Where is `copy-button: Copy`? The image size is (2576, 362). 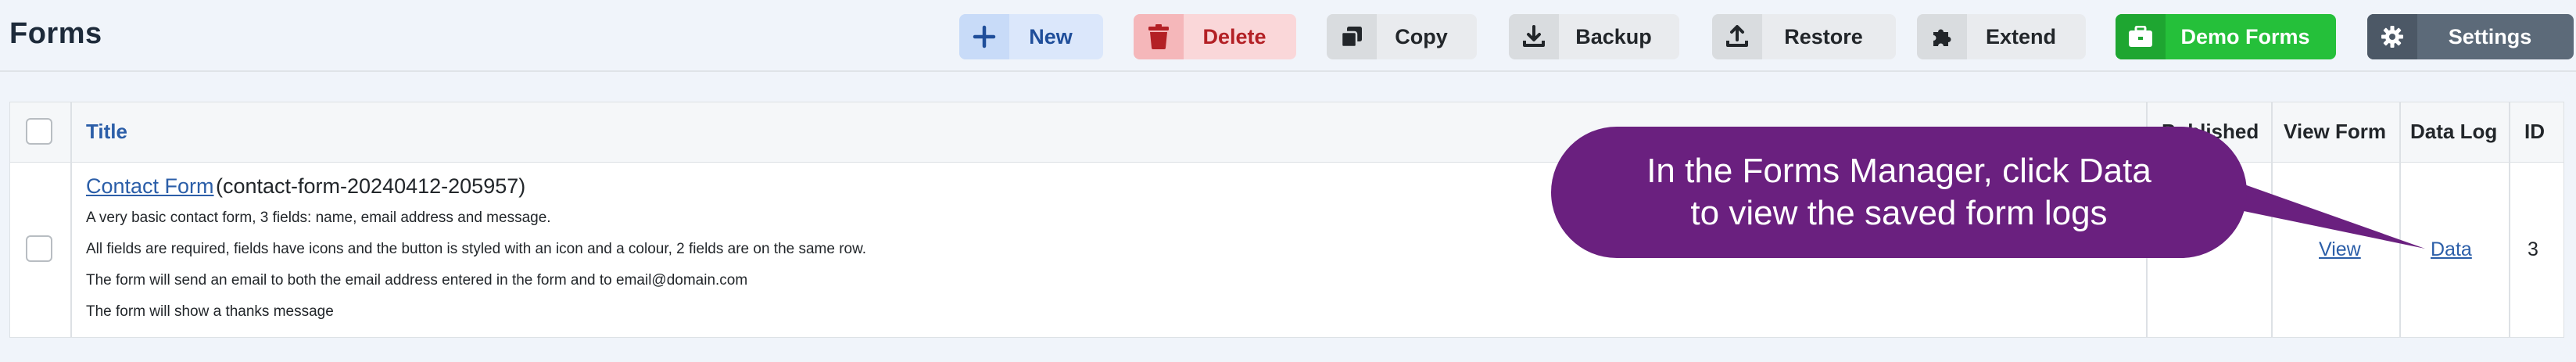
copy-button: Copy is located at coordinates (1402, 36).